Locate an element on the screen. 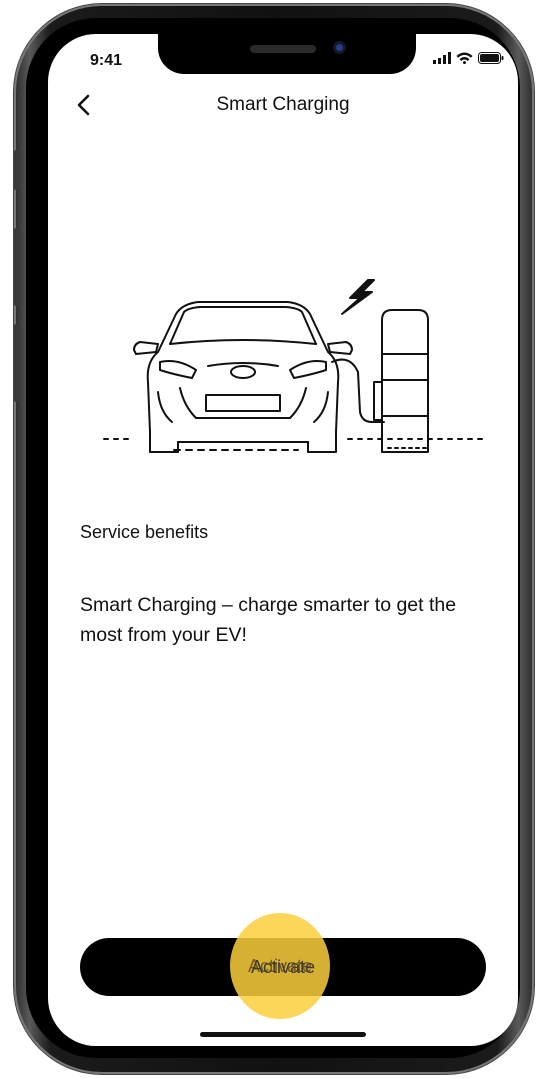 The height and width of the screenshot is (1078, 538). activate-button-label: Activate is located at coordinates (283, 966).